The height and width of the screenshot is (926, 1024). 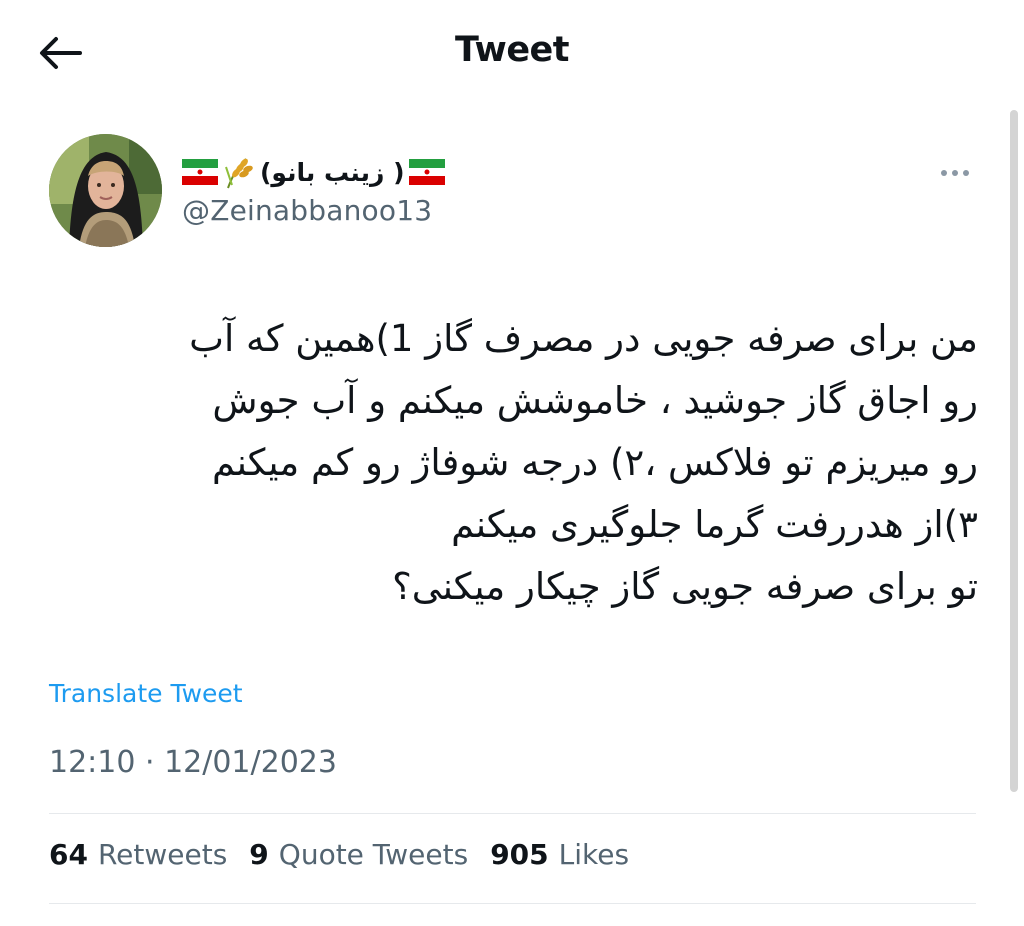 I want to click on translate-tweet-link: Translate Tweet, so click(x=146, y=693).